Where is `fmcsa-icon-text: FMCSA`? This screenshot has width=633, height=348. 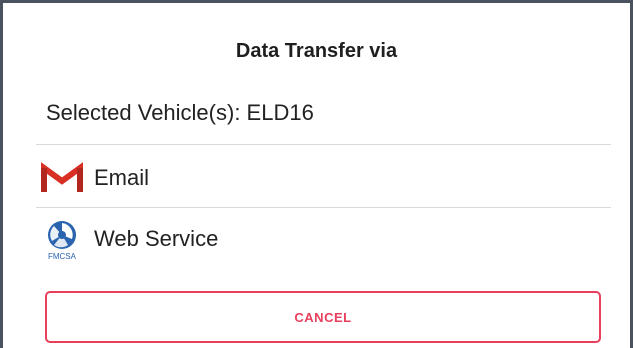
fmcsa-icon-text: FMCSA is located at coordinates (62, 256).